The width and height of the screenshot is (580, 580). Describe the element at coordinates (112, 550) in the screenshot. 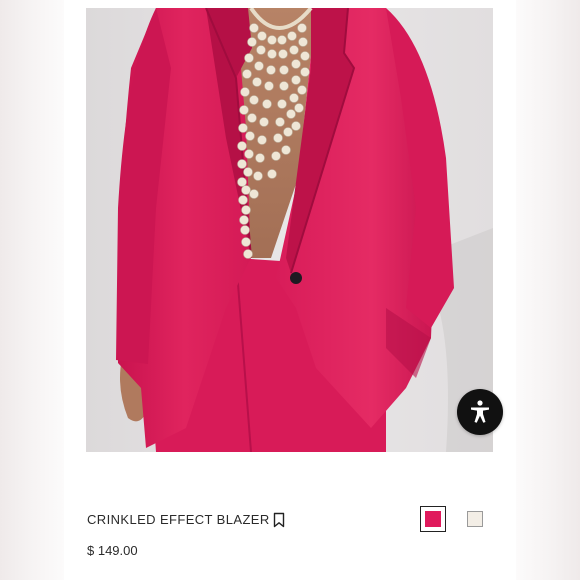

I see `product-price: $ 149.00` at that location.